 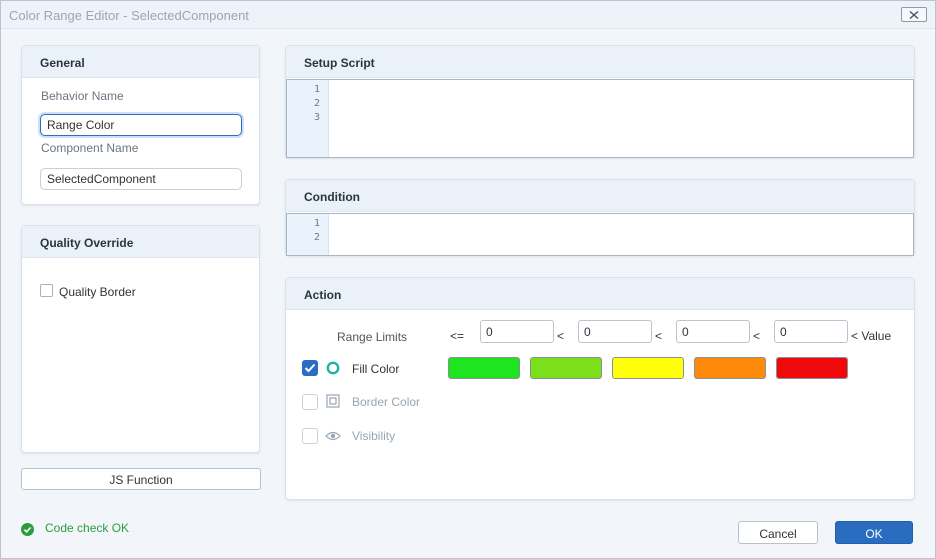 What do you see at coordinates (778, 532) in the screenshot?
I see `cancel-button: Cancel` at bounding box center [778, 532].